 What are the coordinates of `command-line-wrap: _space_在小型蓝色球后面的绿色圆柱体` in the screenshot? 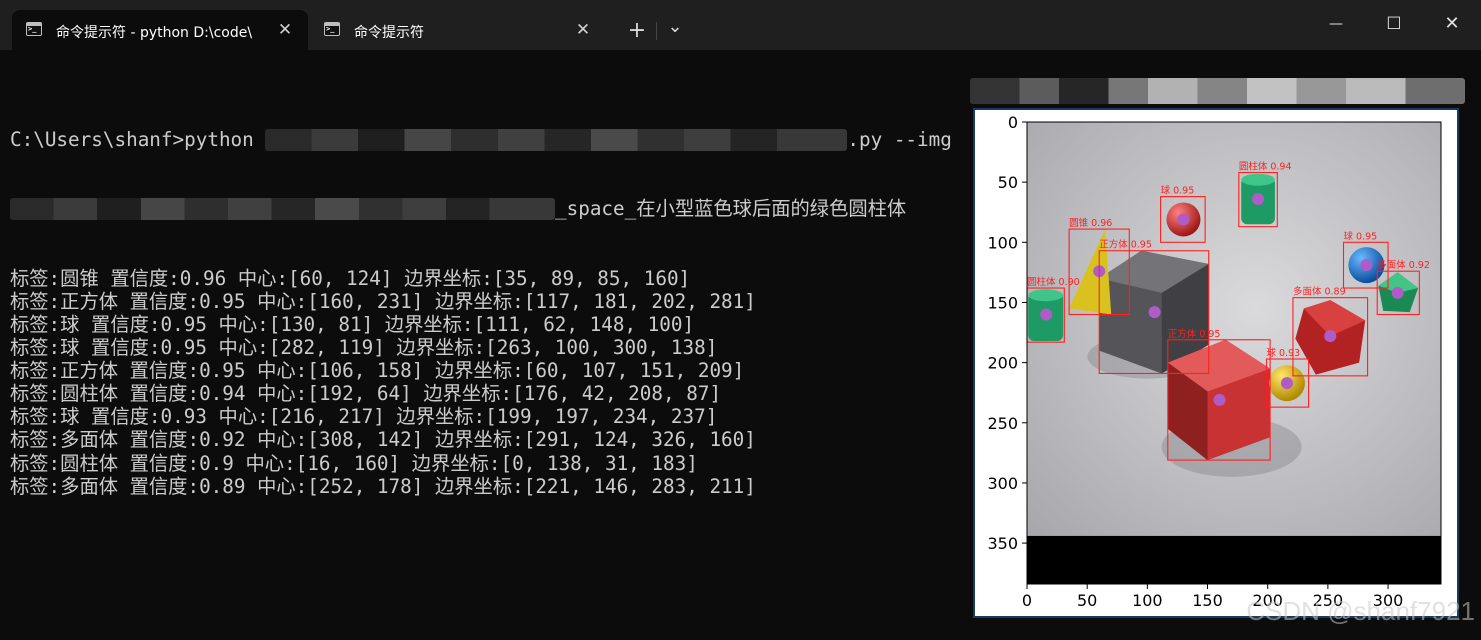 It's located at (490, 209).